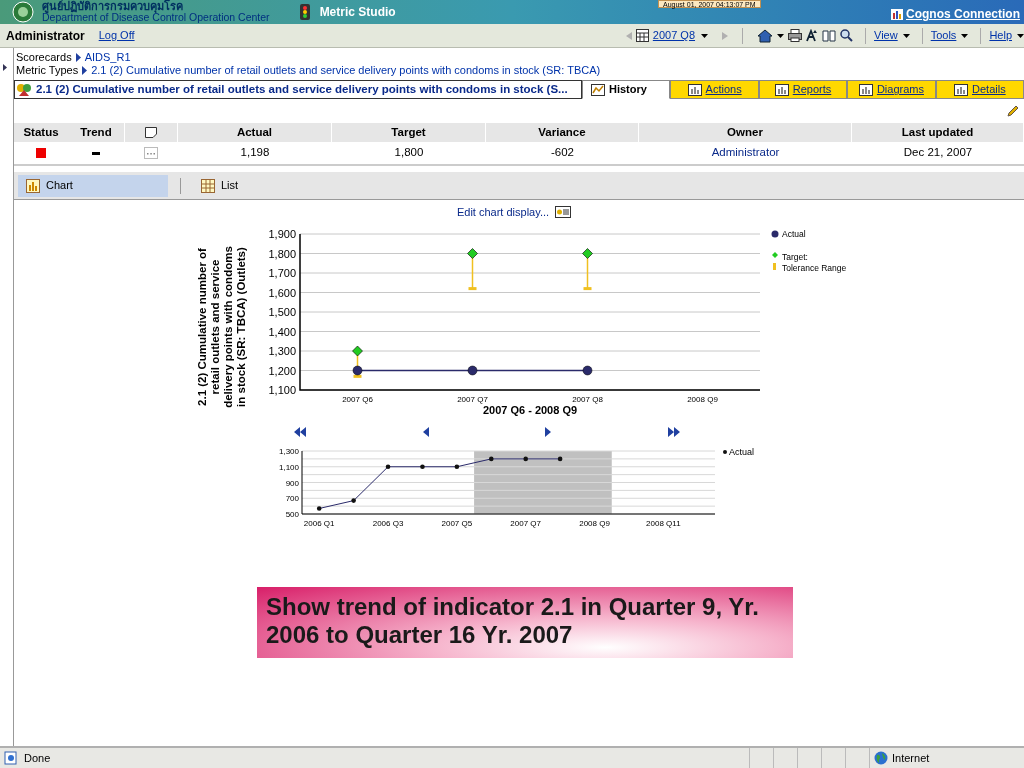 The image size is (1024, 768). I want to click on home-icon, so click(765, 35).